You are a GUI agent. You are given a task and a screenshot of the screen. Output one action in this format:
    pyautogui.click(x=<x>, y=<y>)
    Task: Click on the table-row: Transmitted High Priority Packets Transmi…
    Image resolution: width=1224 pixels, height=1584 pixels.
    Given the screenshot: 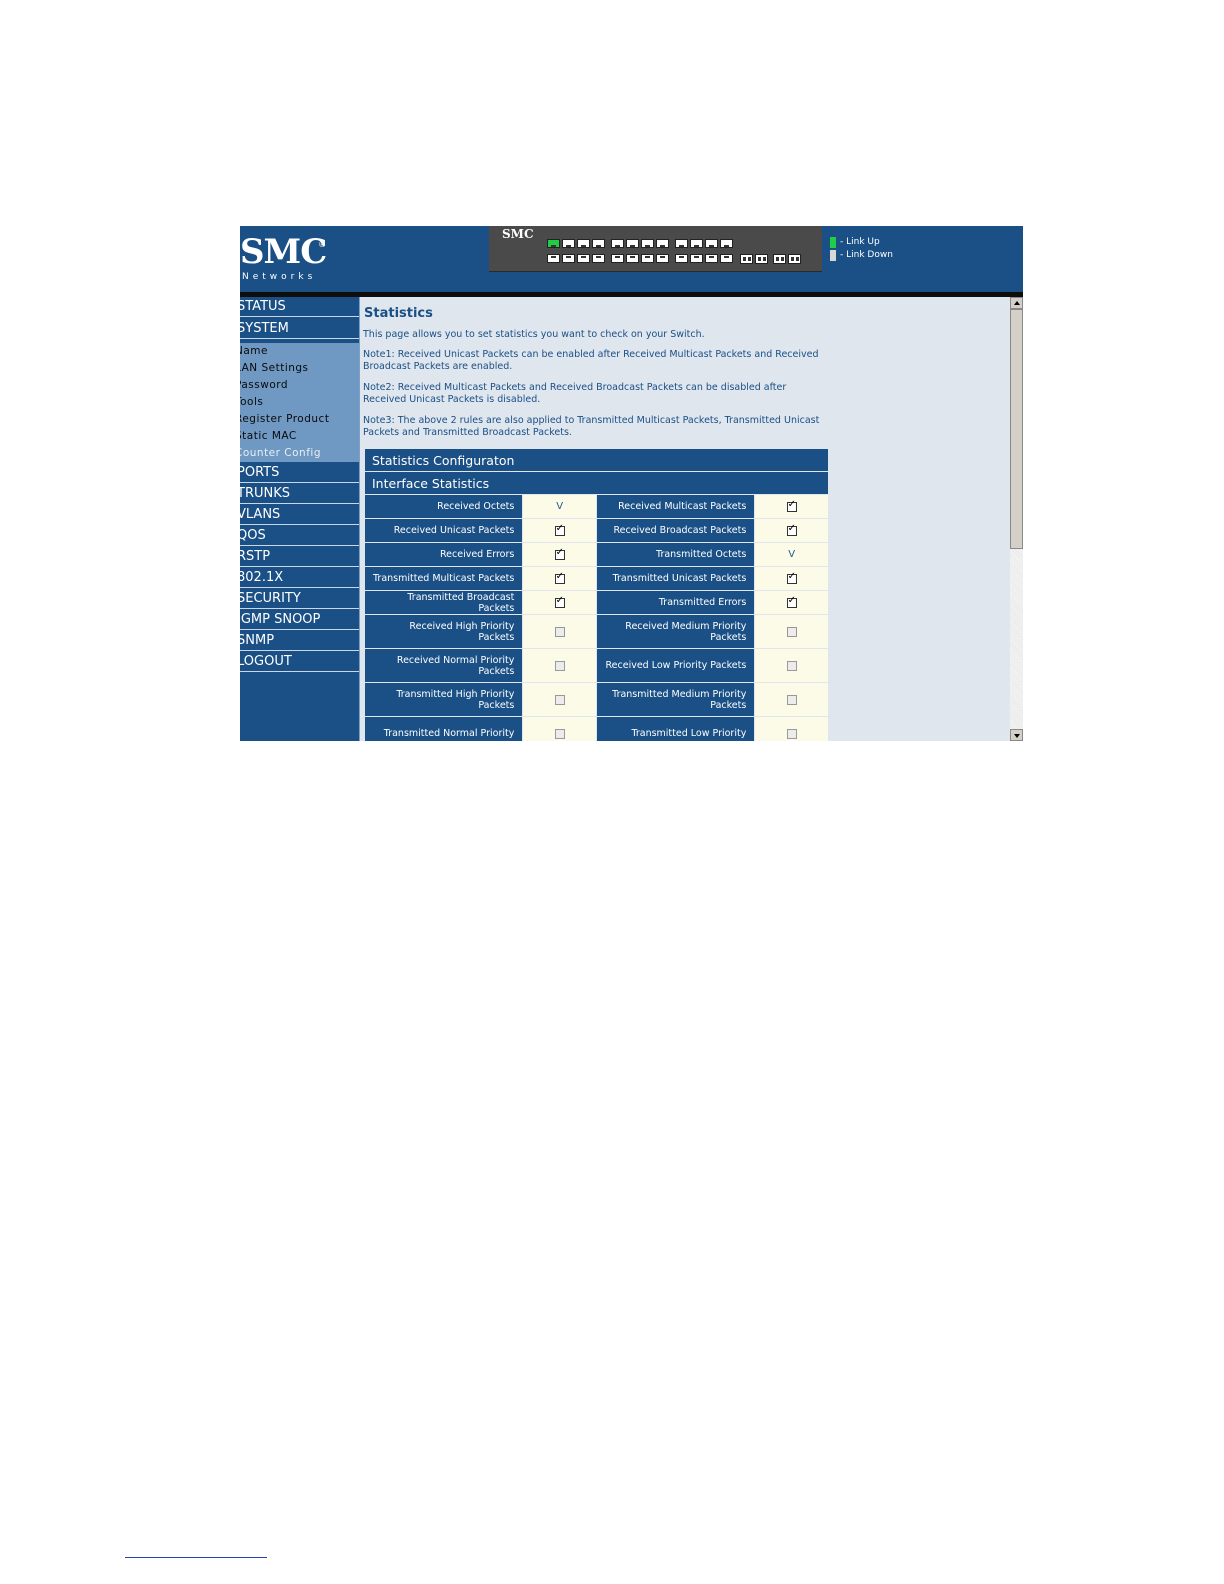 What is the action you would take?
    pyautogui.click(x=596, y=699)
    